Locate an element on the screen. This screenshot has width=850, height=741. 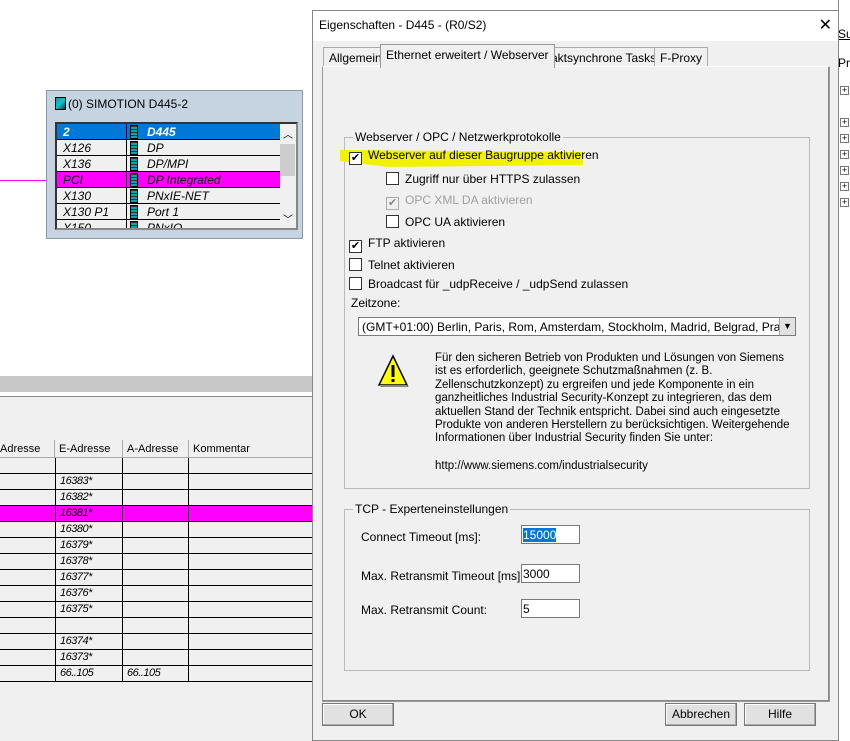
module-name: DP is located at coordinates (155, 148).